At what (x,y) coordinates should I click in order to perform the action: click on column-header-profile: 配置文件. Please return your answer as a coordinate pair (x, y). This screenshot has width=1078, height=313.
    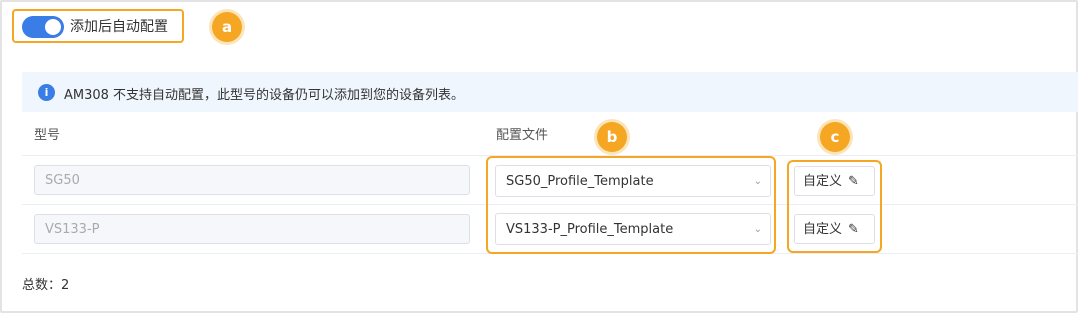
    Looking at the image, I should click on (522, 135).